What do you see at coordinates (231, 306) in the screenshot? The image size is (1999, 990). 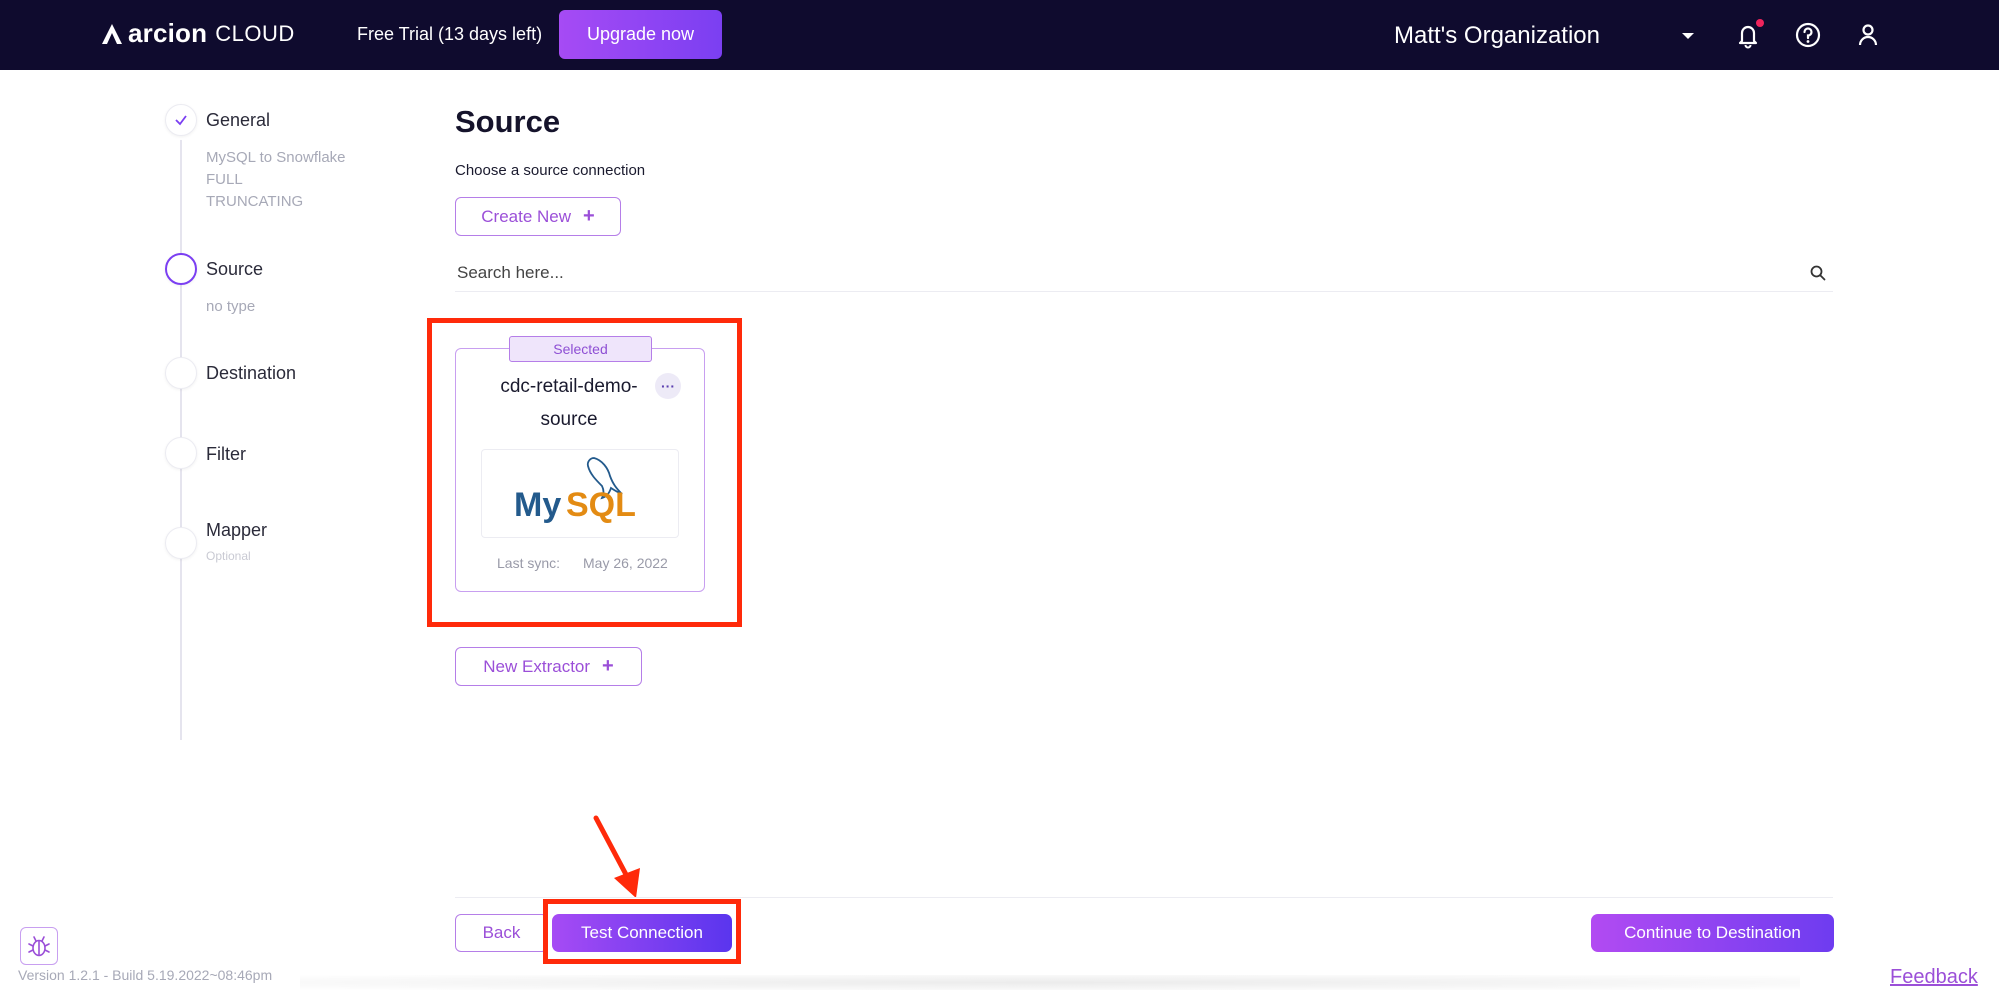 I see `step-source-detail: no type` at bounding box center [231, 306].